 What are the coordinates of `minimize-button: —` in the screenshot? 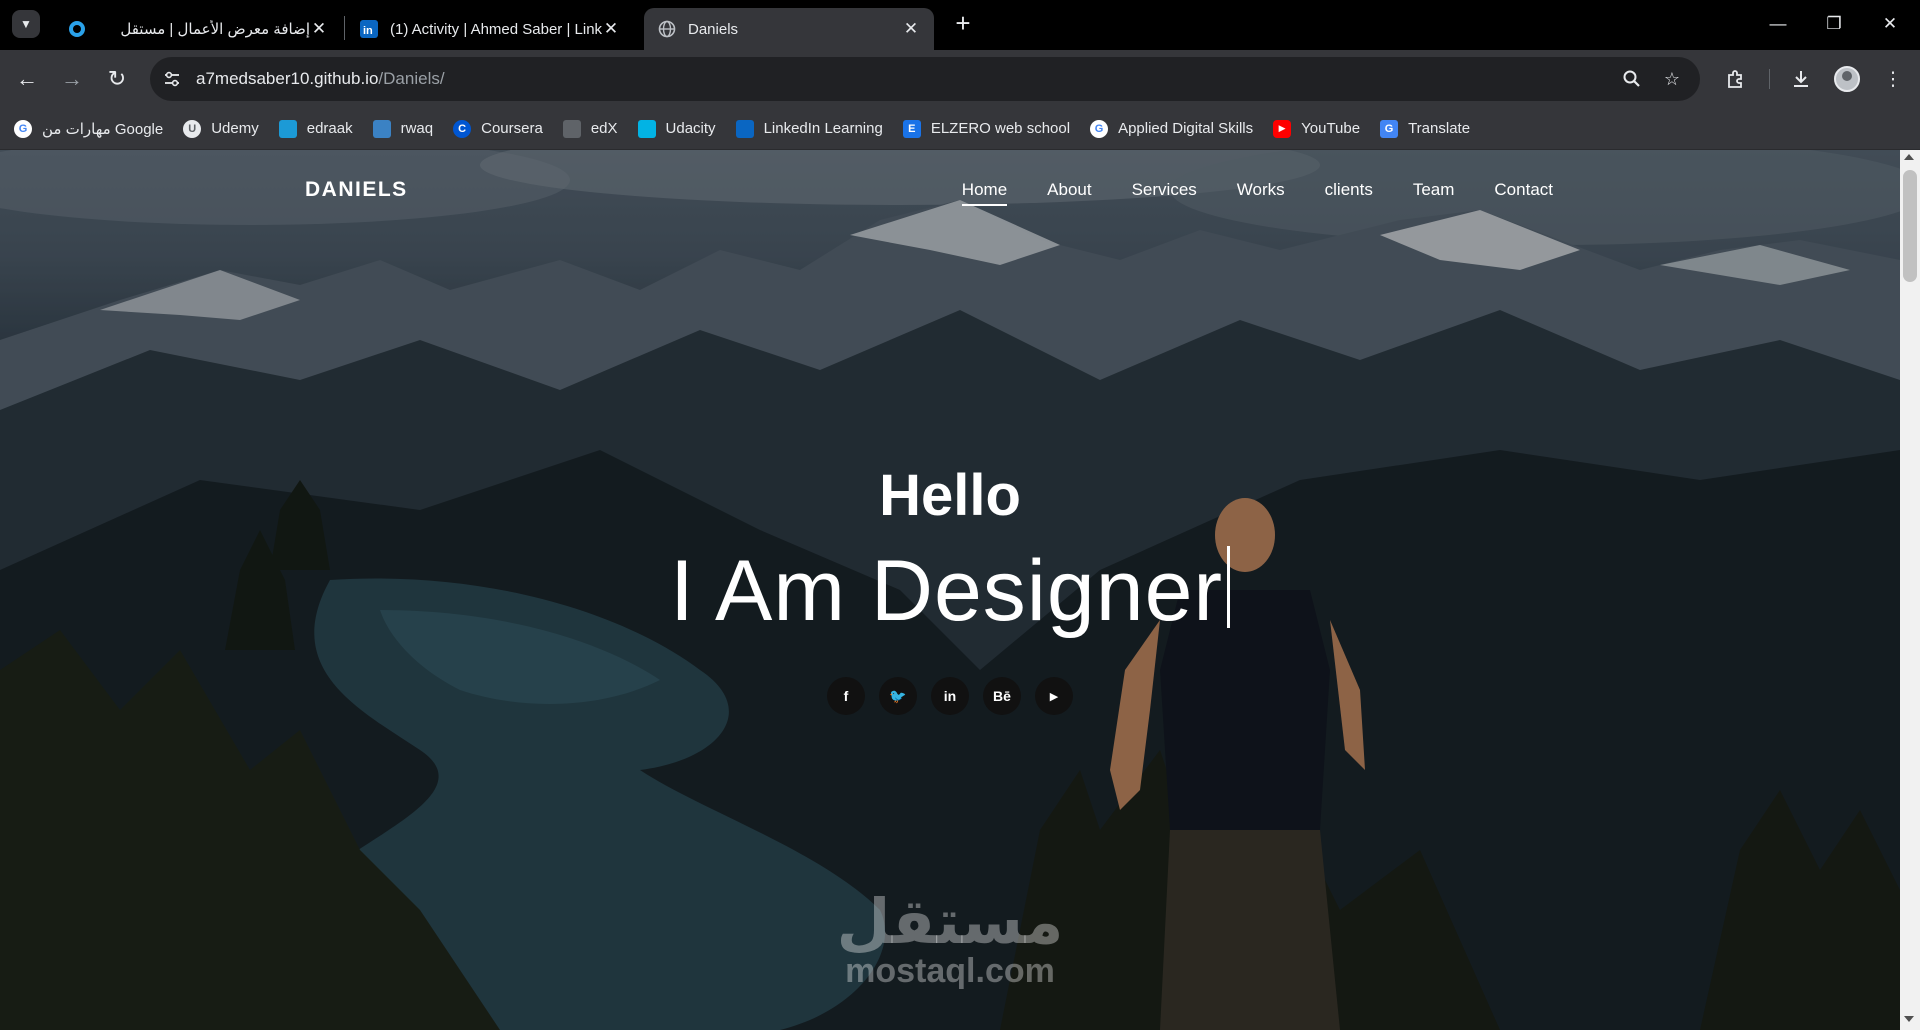 It's located at (1778, 24).